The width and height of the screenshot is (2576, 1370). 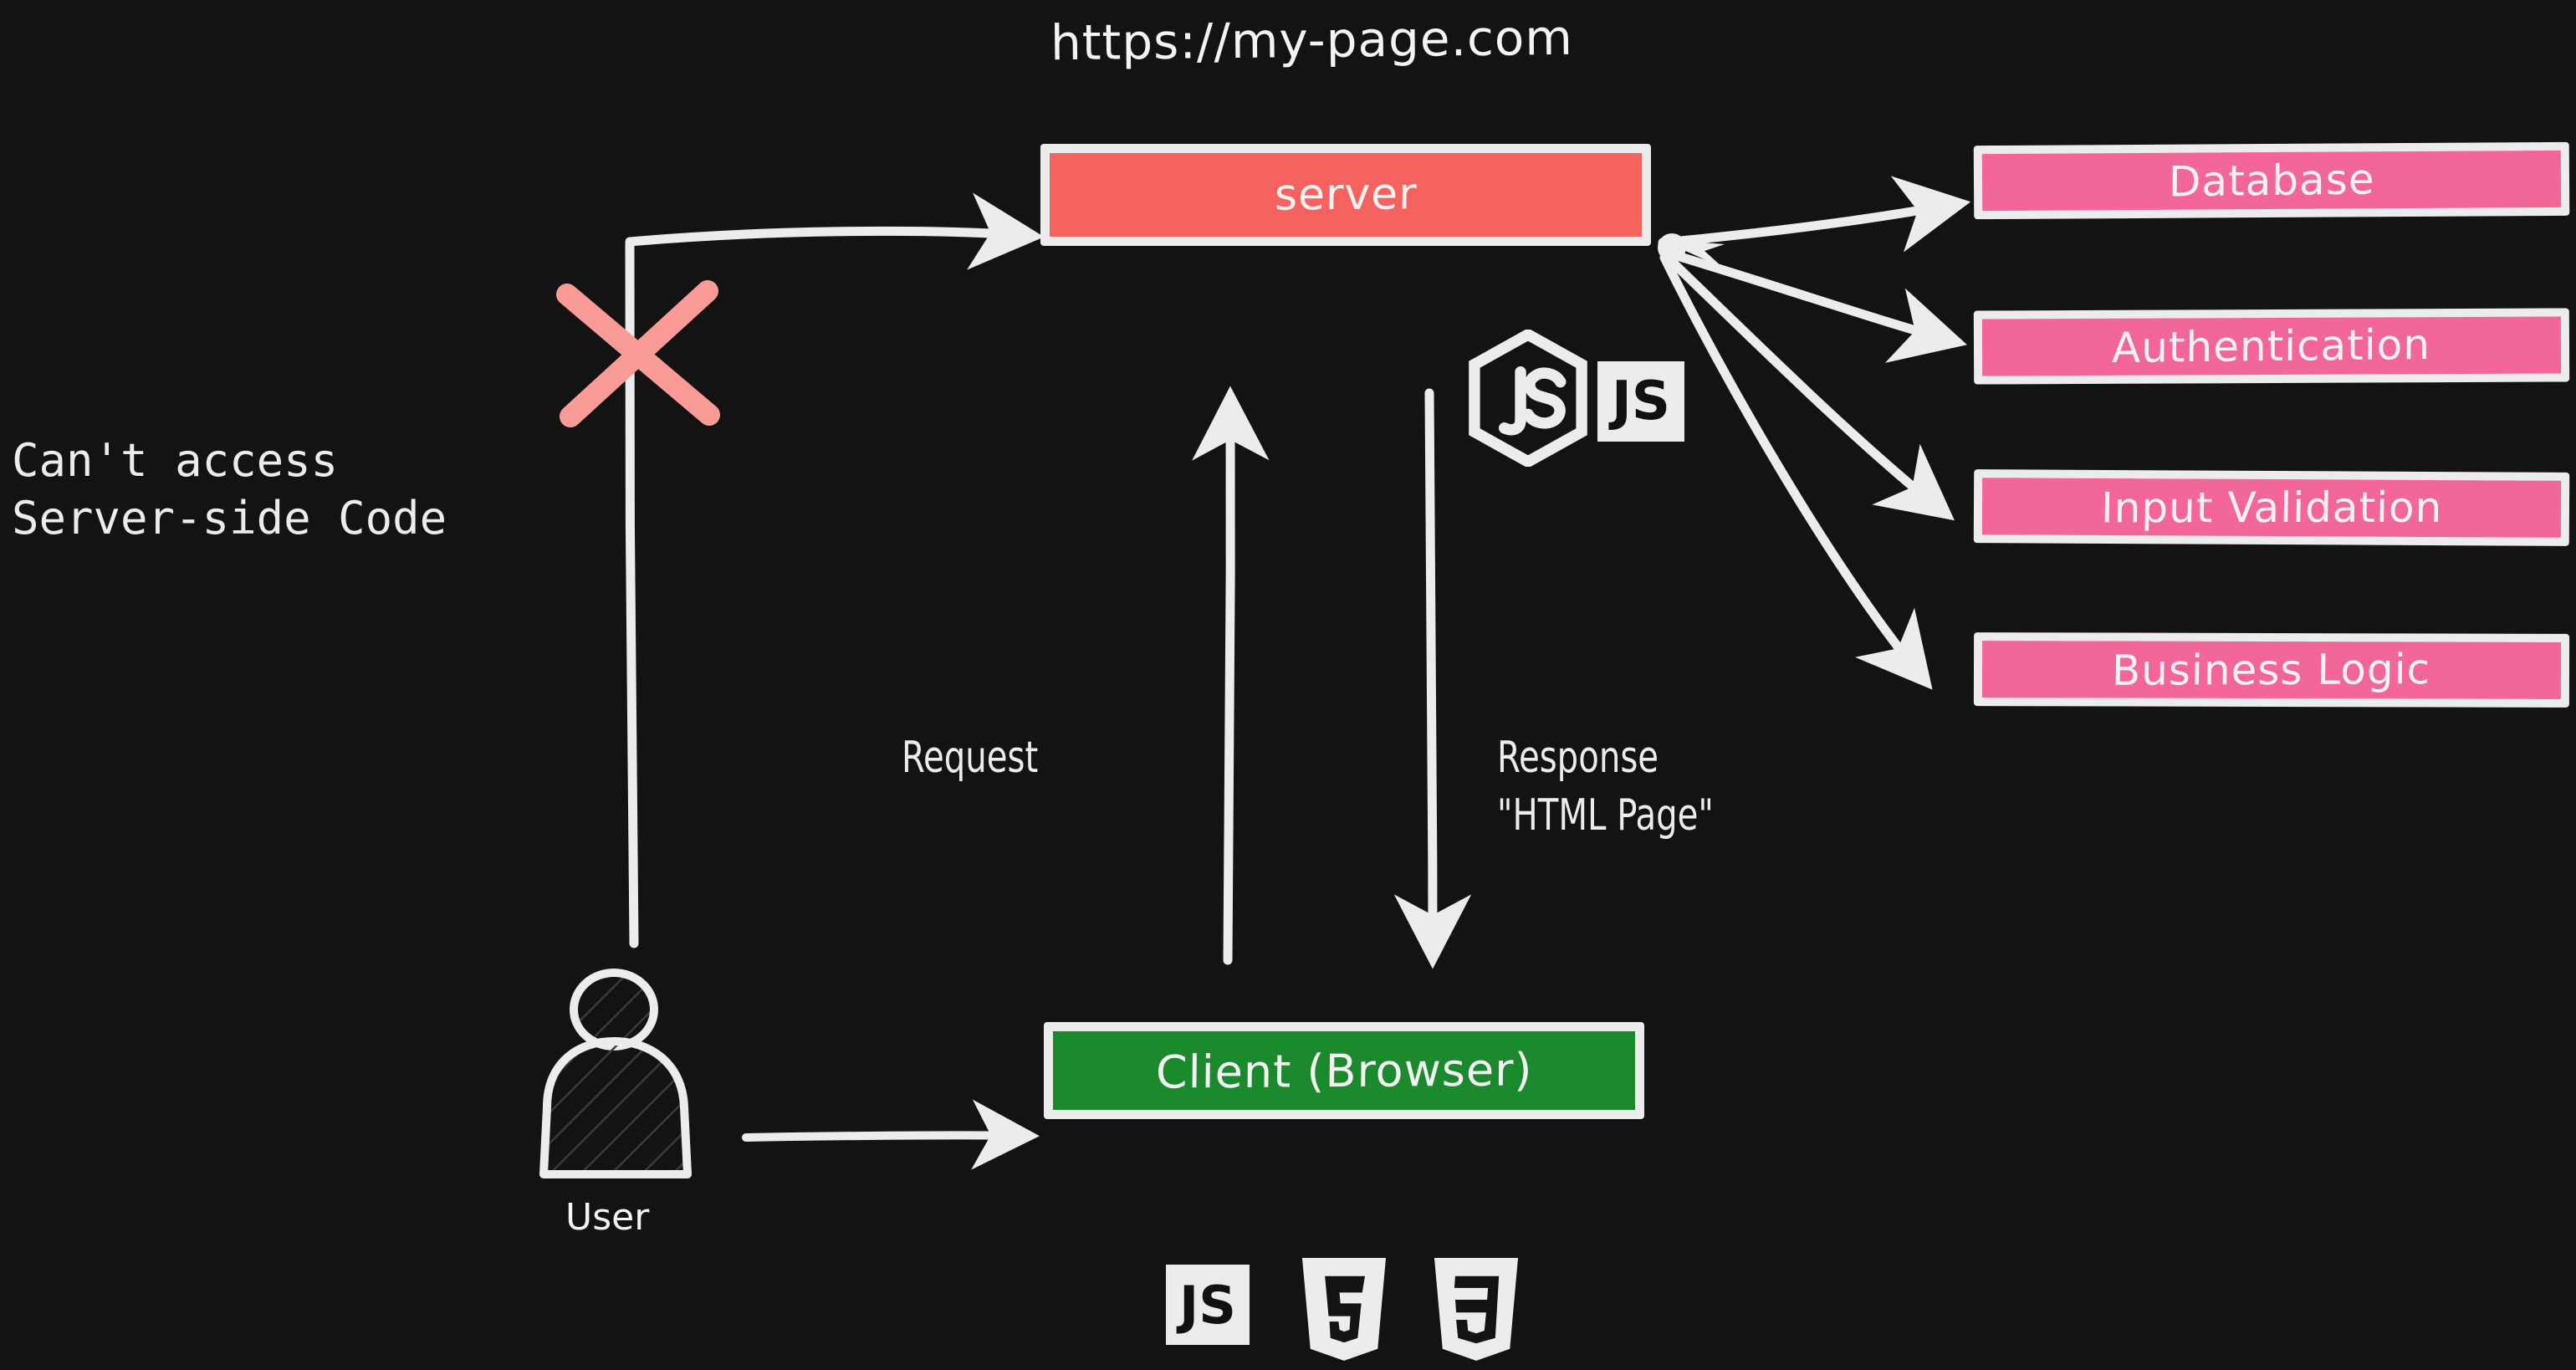 I want to click on node-service-business-logic: Business Logic, so click(x=2271, y=670).